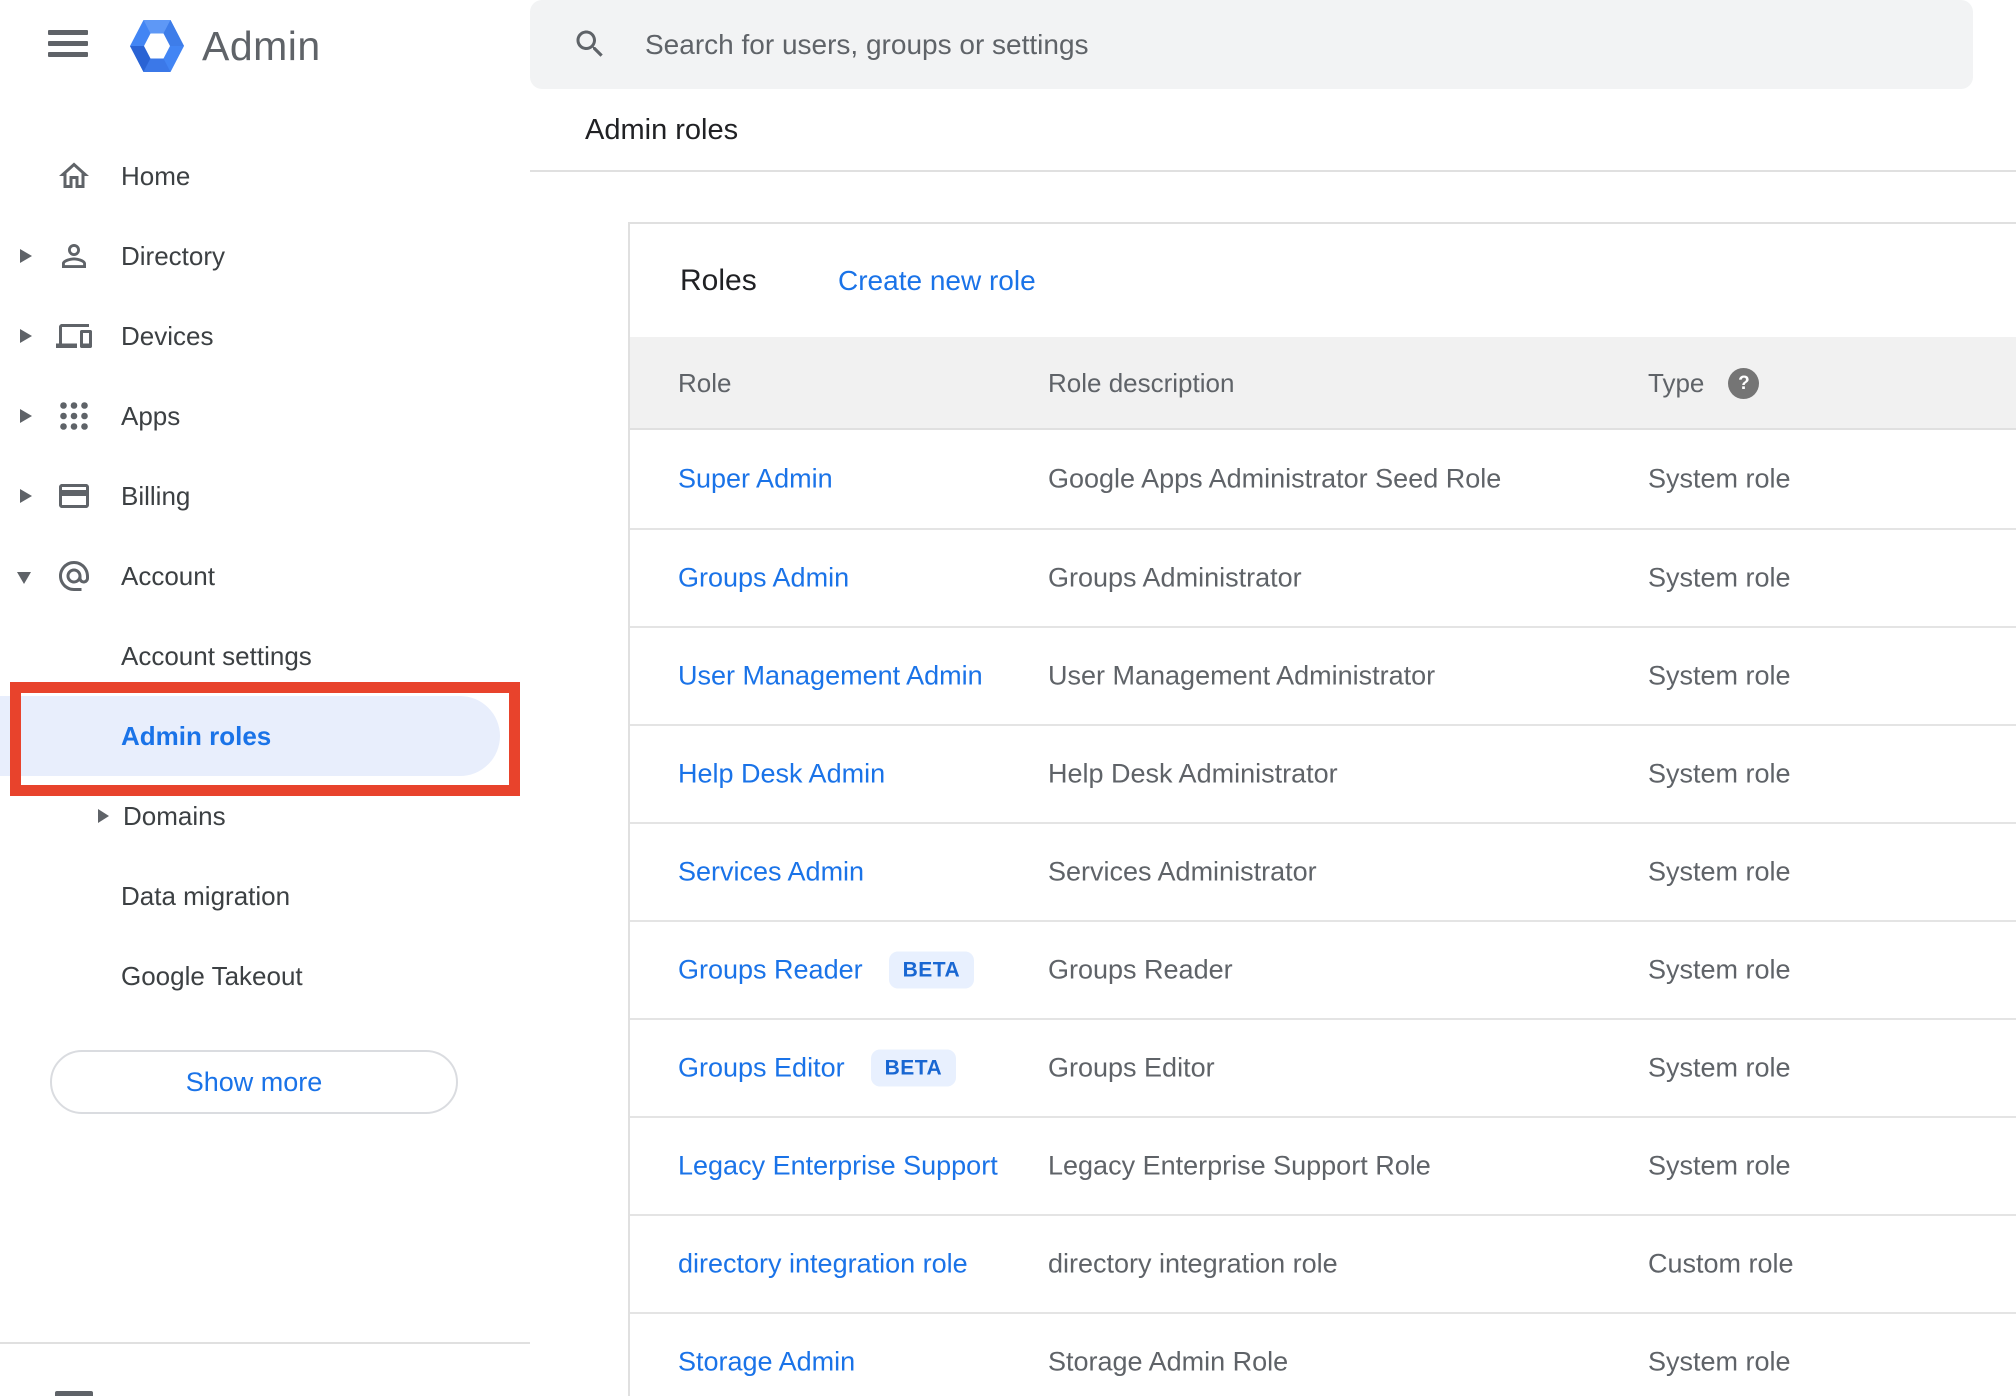 The width and height of the screenshot is (2016, 1396). Describe the element at coordinates (1141, 383) in the screenshot. I see `column-header-description: Role description` at that location.